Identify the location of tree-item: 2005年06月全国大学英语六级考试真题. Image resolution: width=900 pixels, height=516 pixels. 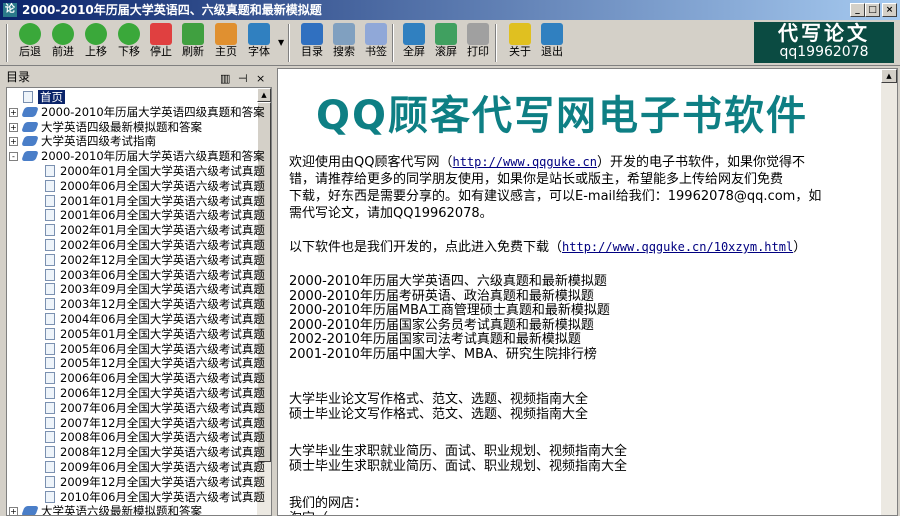
(155, 349).